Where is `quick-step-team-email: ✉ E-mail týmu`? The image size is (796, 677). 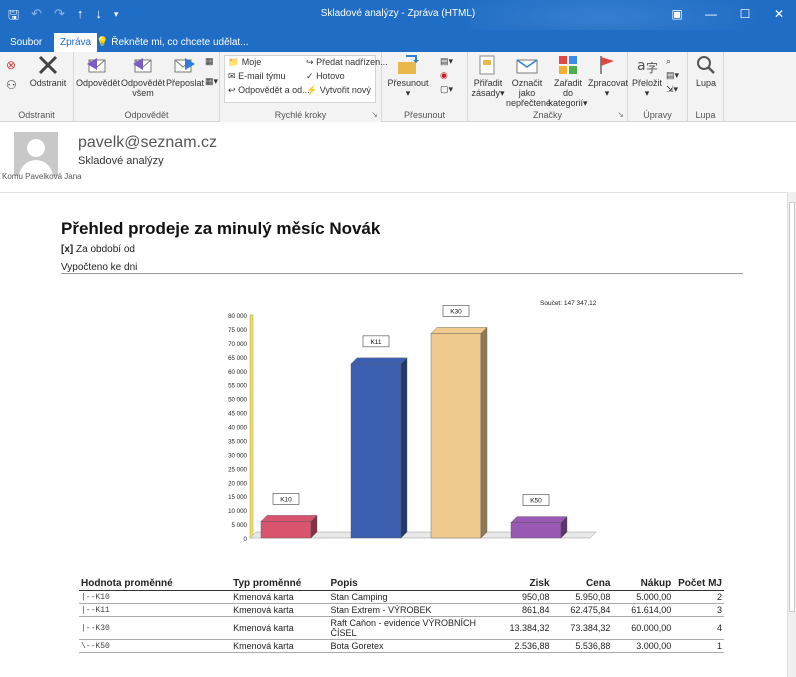 quick-step-team-email: ✉ E-mail týmu is located at coordinates (257, 76).